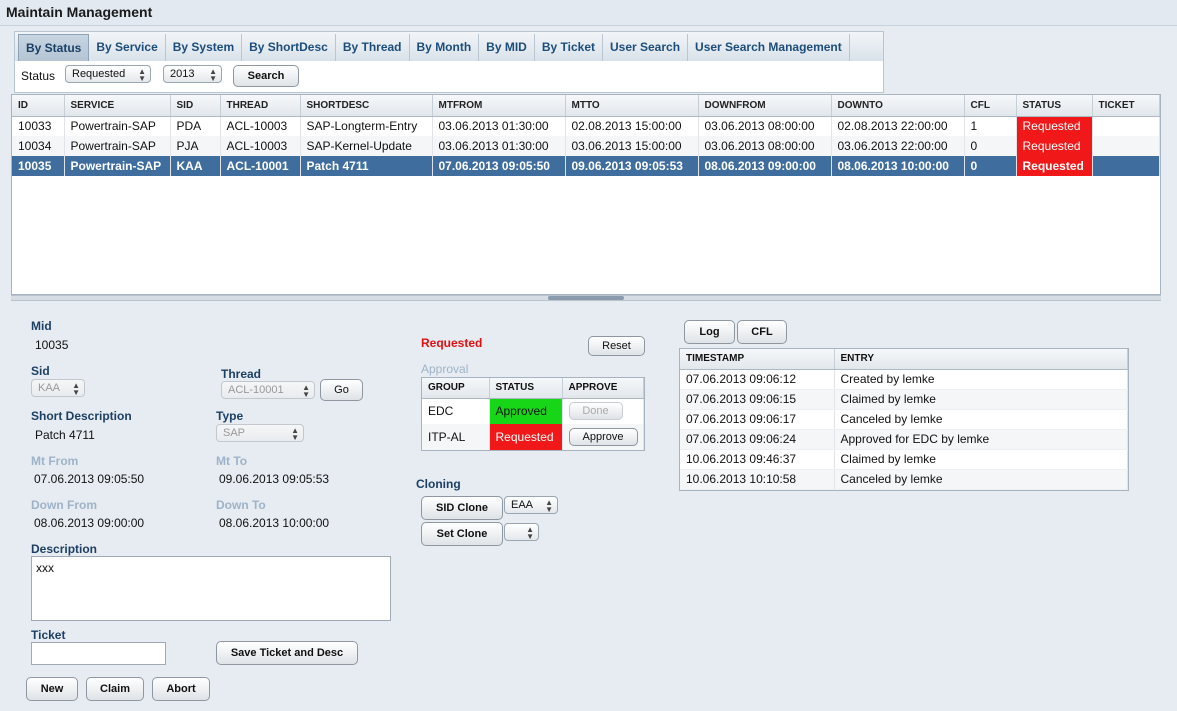 The height and width of the screenshot is (711, 1177). I want to click on col-service: SERVICE, so click(117, 106).